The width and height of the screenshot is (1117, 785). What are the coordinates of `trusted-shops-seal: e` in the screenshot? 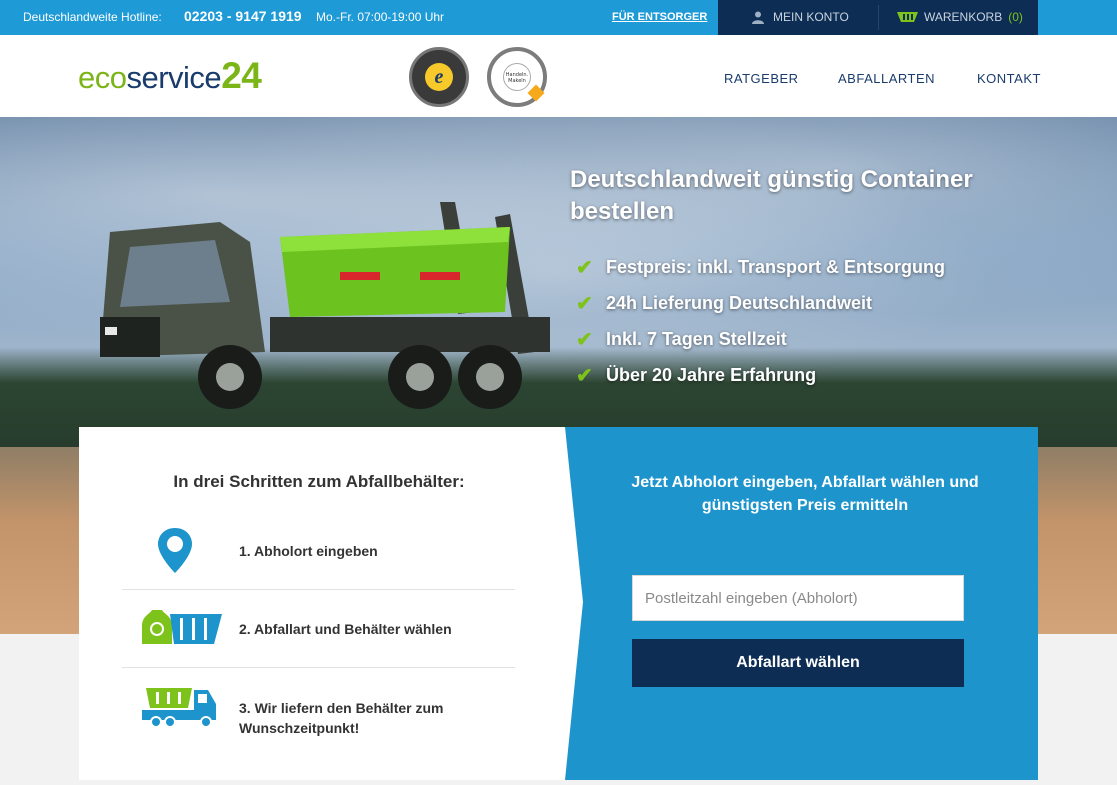 It's located at (439, 77).